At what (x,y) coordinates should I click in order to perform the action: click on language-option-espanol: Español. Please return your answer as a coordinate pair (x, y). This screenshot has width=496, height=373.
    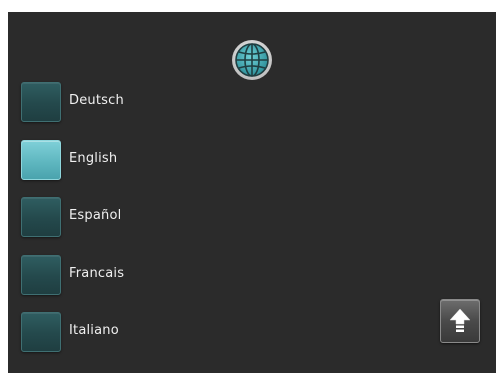
    Looking at the image, I should click on (121, 219).